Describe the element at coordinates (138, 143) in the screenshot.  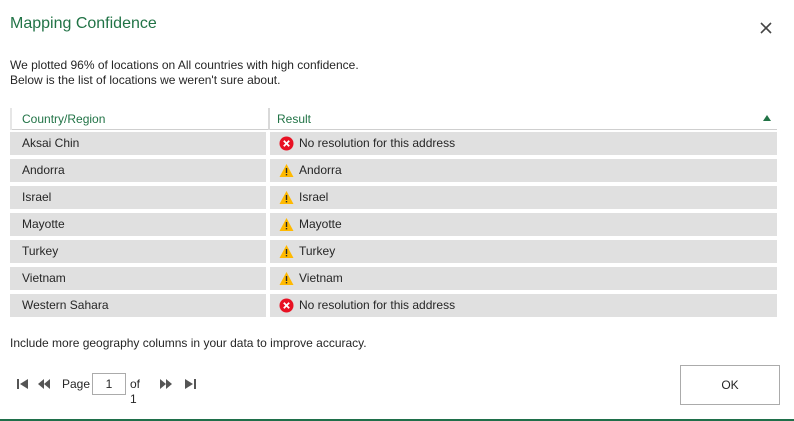
I see `country-cell: Aksai Chin` at that location.